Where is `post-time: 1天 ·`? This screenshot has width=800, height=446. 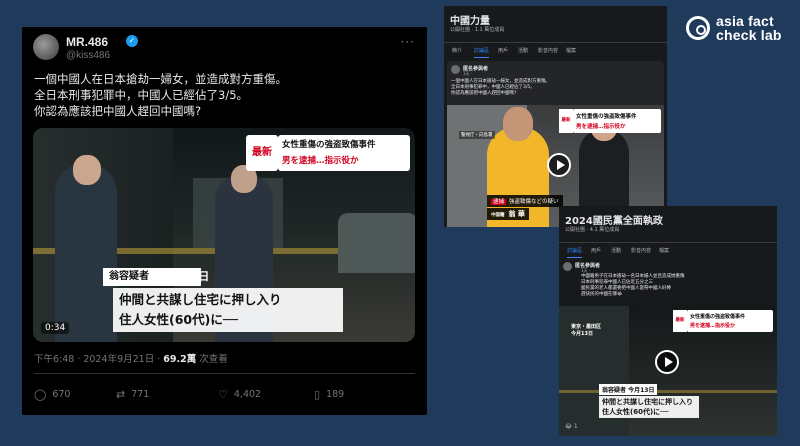 post-time: 1天 · is located at coordinates (468, 73).